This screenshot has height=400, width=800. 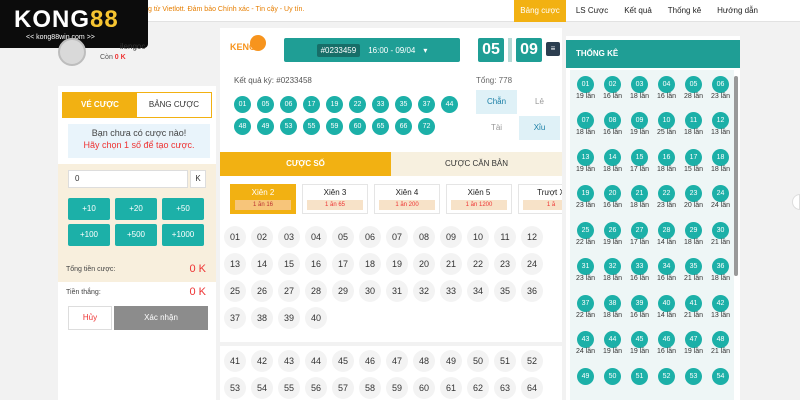 I want to click on number-button: 37, so click(x=235, y=318).